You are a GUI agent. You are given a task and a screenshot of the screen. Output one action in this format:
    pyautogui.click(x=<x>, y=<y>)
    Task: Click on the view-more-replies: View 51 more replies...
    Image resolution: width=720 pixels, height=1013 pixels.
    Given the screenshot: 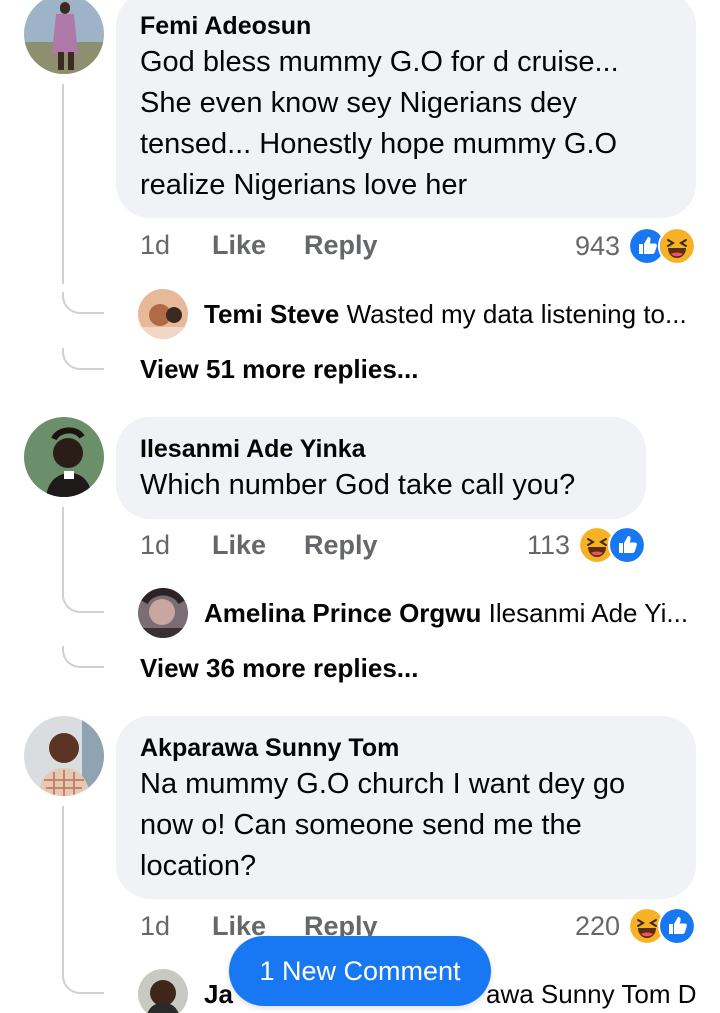 What is the action you would take?
    pyautogui.click(x=279, y=369)
    